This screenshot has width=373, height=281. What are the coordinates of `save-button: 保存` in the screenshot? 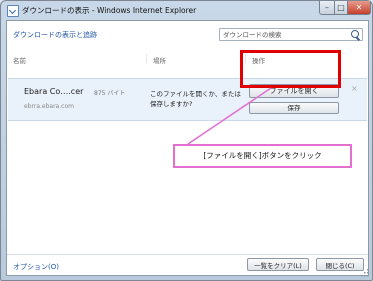 It's located at (294, 108).